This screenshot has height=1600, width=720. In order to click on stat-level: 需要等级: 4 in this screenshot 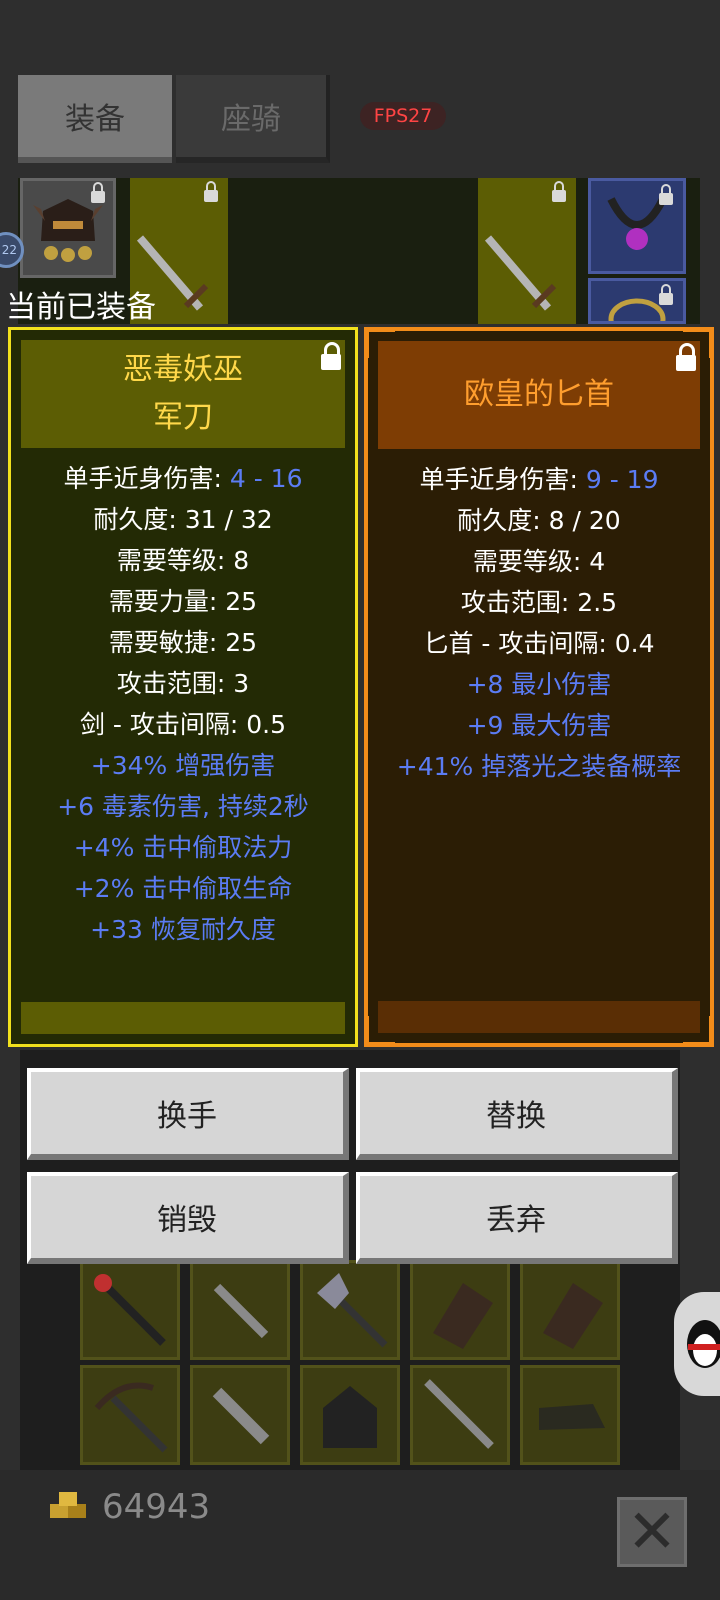, I will do `click(539, 561)`.